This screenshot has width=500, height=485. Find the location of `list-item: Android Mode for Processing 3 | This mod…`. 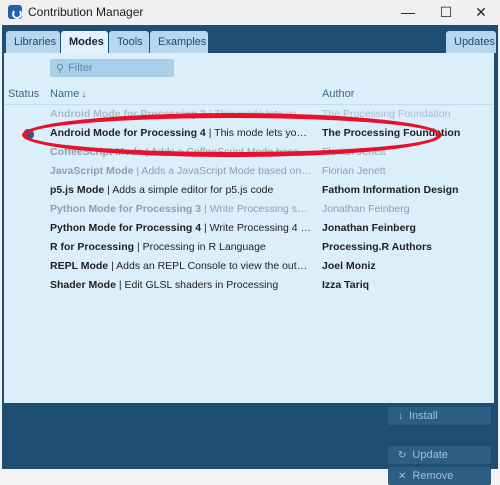

list-item: Android Mode for Processing 3 | This mod… is located at coordinates (249, 115).